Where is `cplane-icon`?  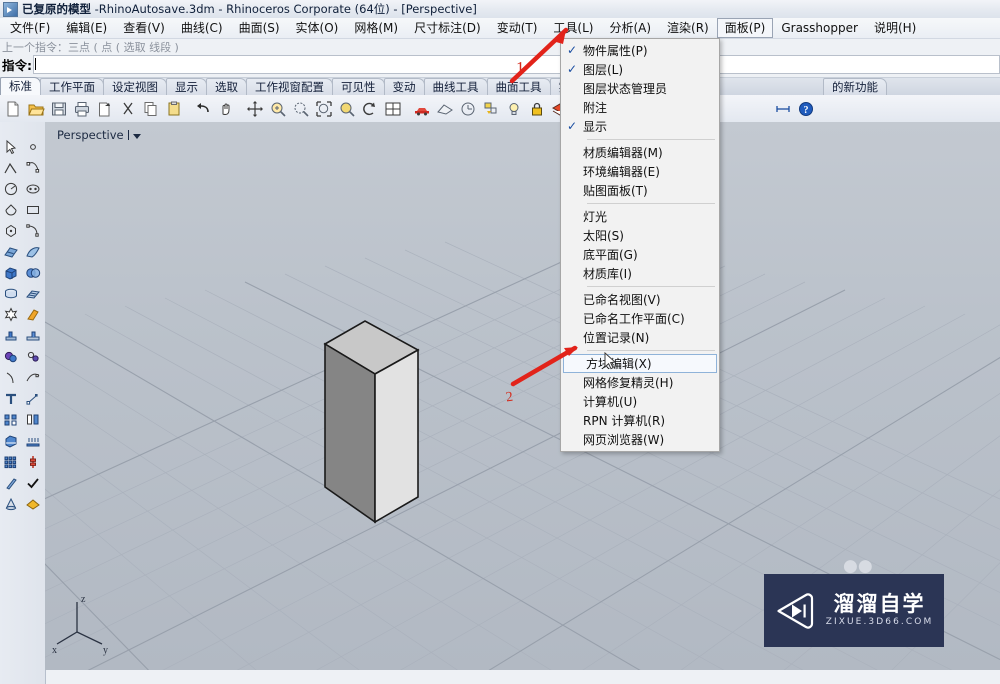 cplane-icon is located at coordinates (11, 440).